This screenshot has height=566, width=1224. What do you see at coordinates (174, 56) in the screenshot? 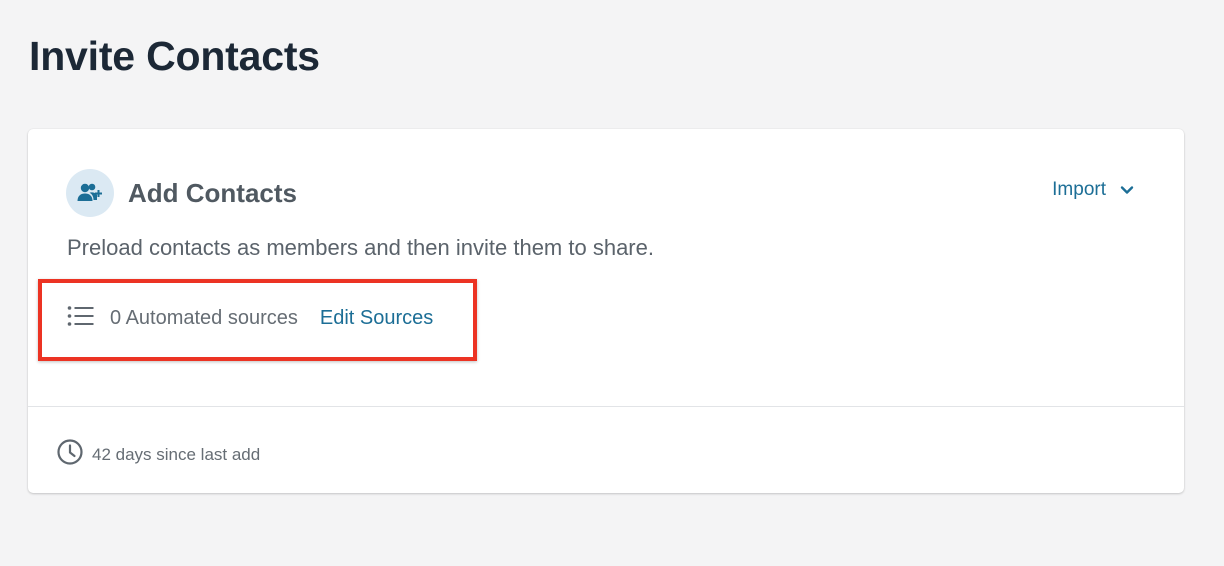
I see `page-title: Invite Contacts` at bounding box center [174, 56].